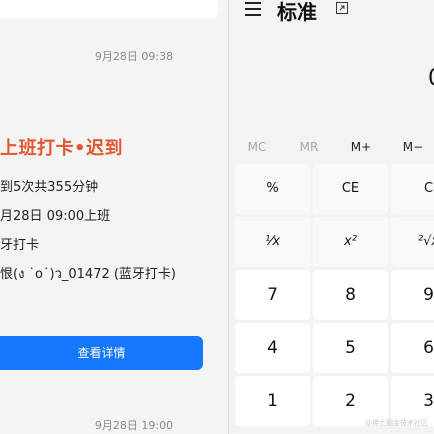 The image size is (434, 434). What do you see at coordinates (272, 295) in the screenshot?
I see `digit-7-button: 7` at bounding box center [272, 295].